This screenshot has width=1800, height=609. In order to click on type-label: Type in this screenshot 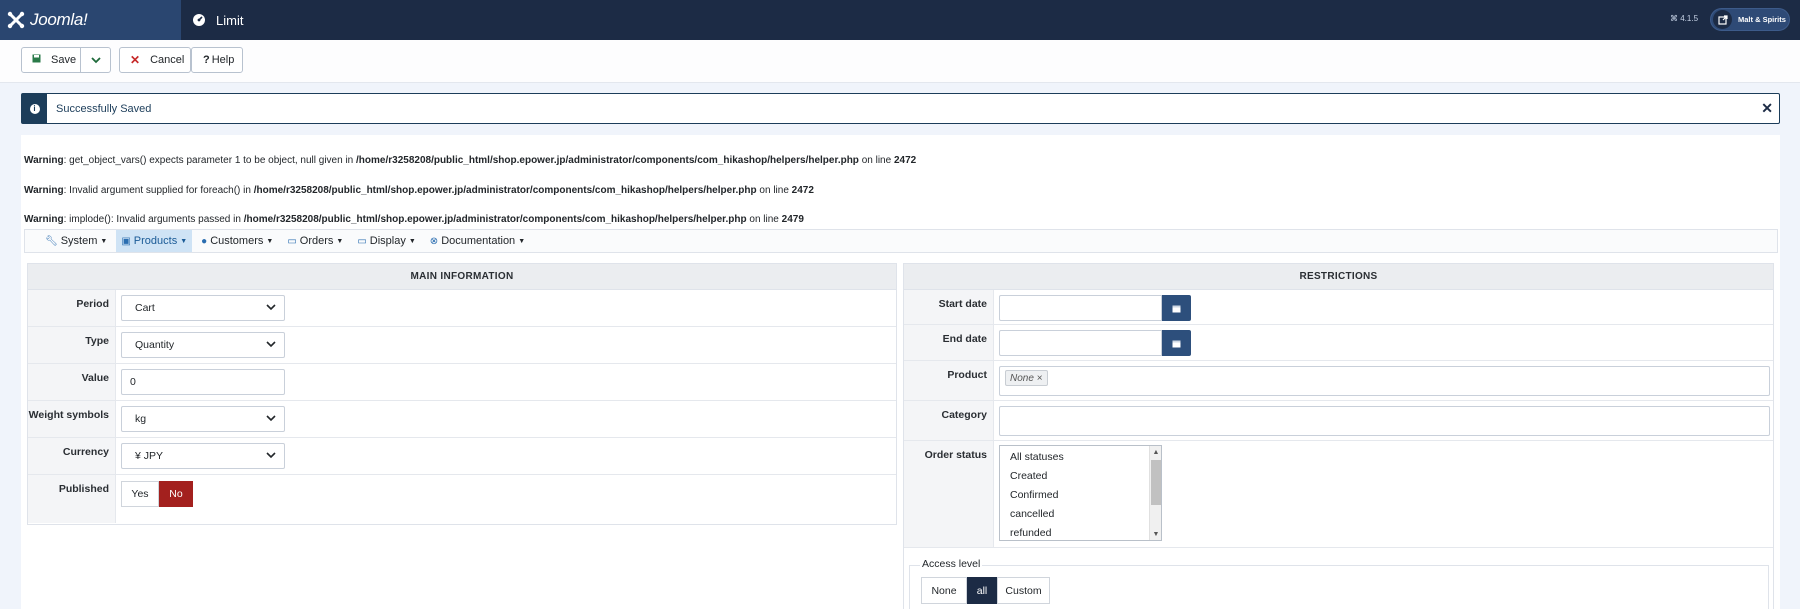, I will do `click(72, 345)`.